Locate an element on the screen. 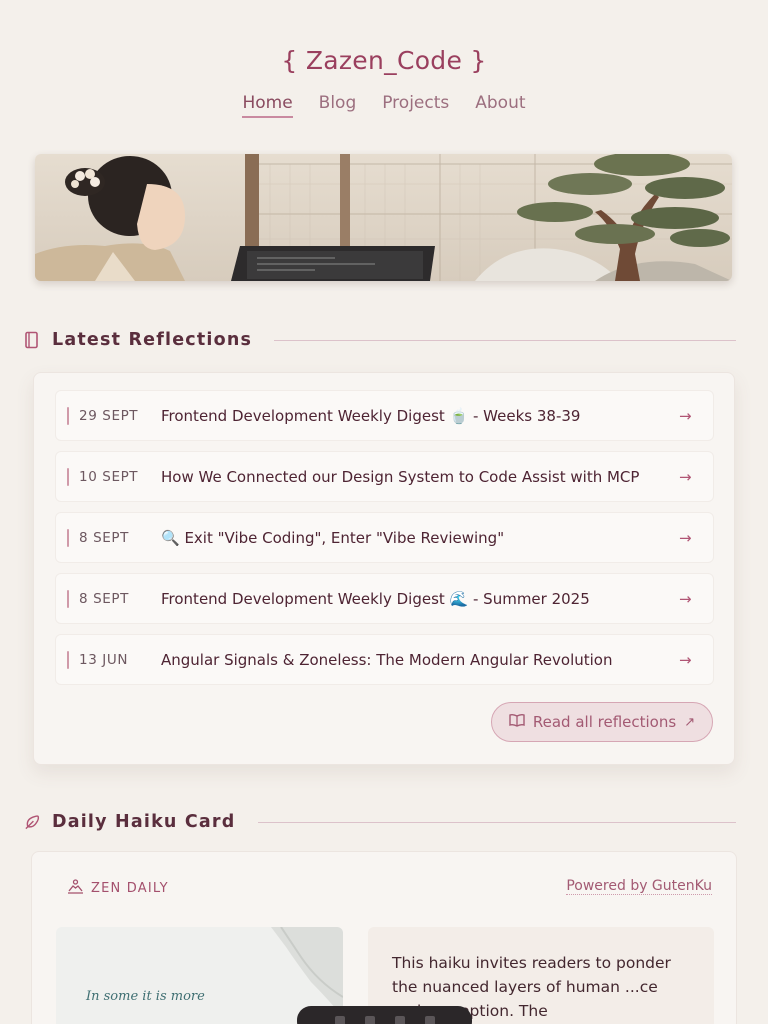  zen-daily-badge: ZEN DAILY is located at coordinates (118, 888).